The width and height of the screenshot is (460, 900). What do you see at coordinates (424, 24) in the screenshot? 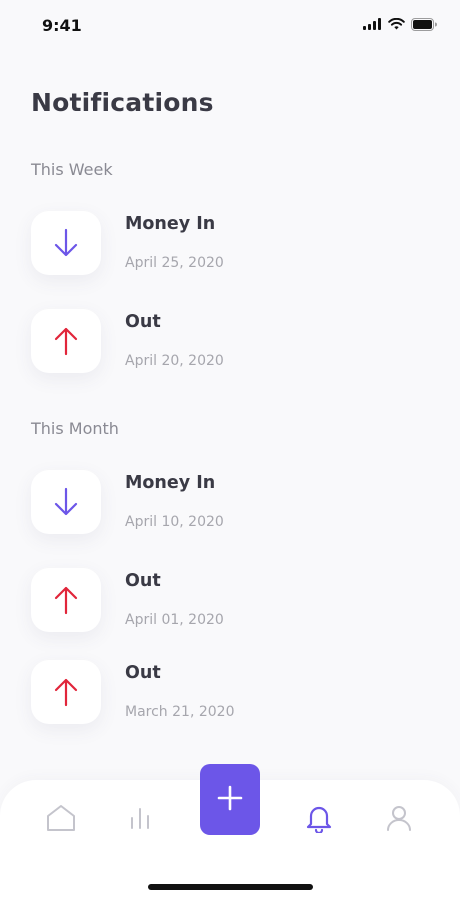
I see `battery-icon` at bounding box center [424, 24].